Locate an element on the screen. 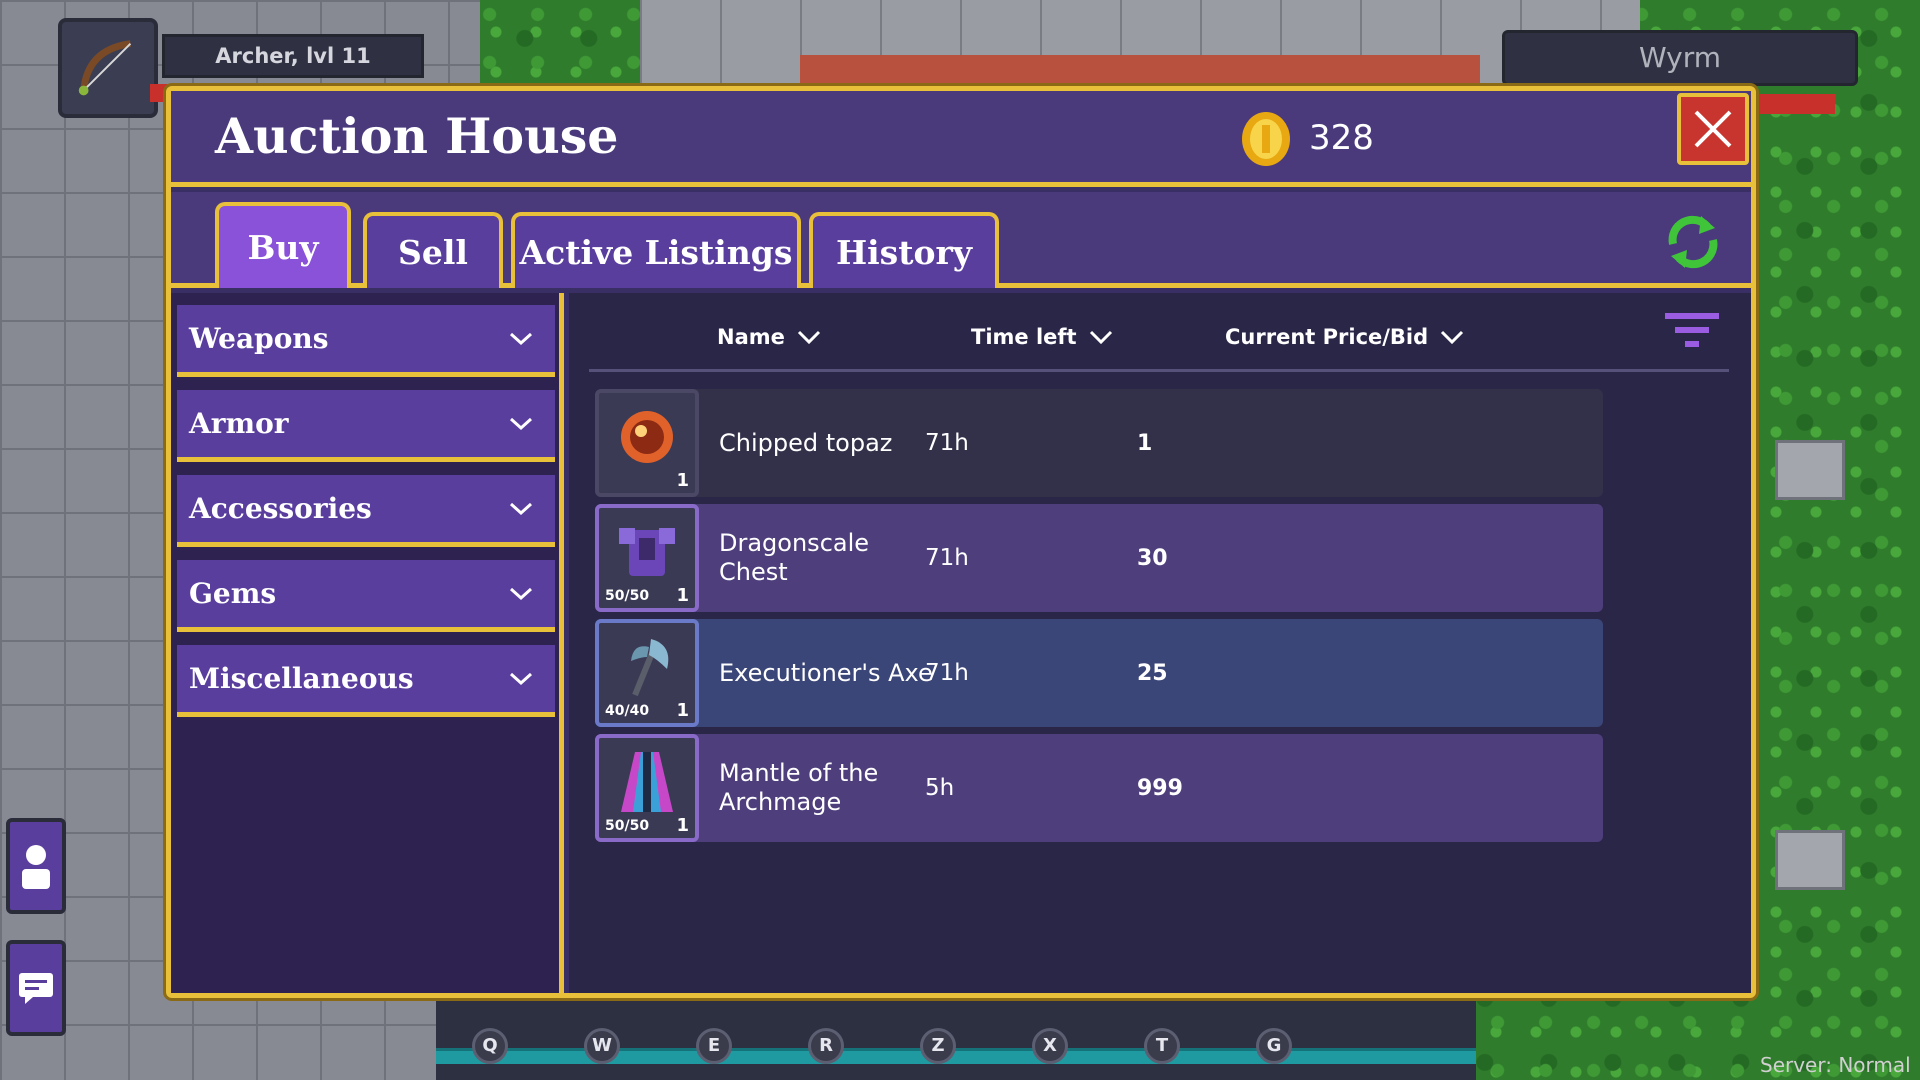 The height and width of the screenshot is (1080, 1920). item-slot: 40/40 1 is located at coordinates (647, 673).